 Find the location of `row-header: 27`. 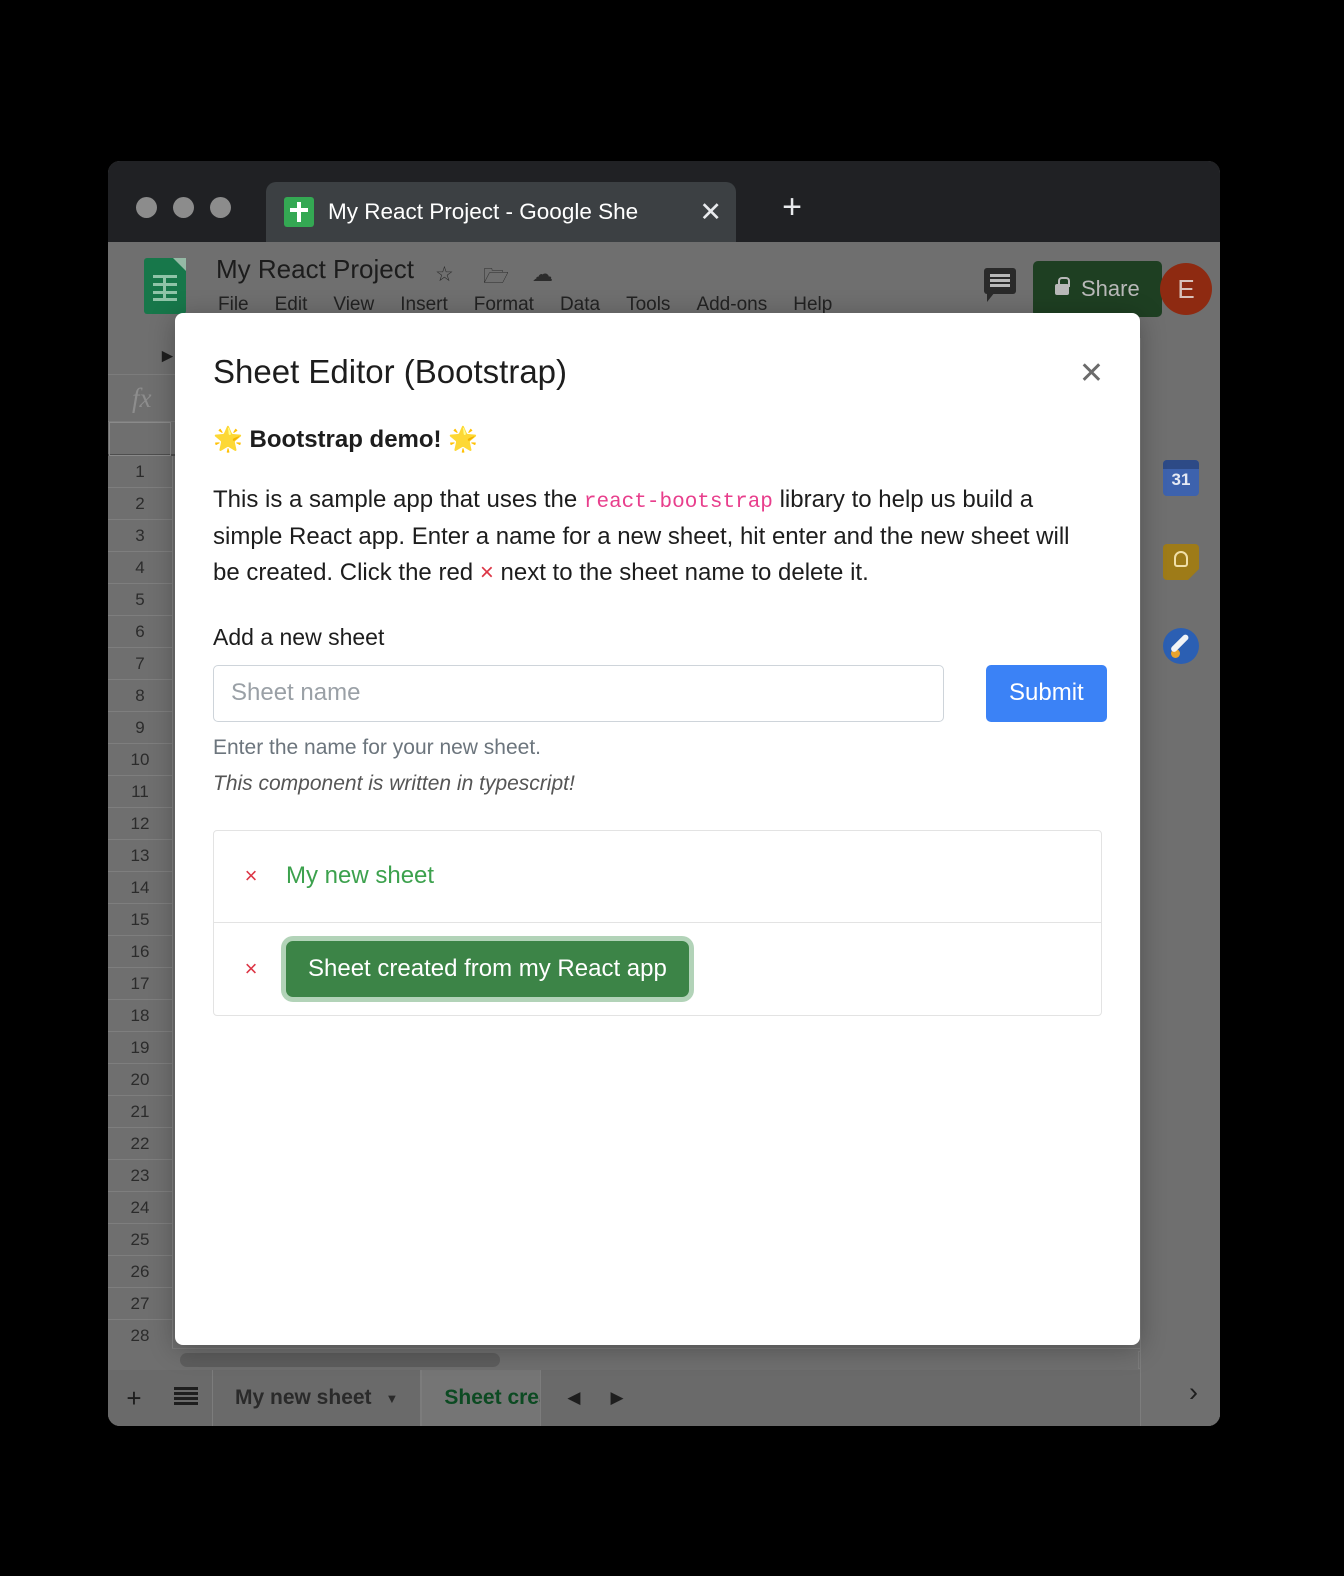

row-header: 27 is located at coordinates (140, 1304).